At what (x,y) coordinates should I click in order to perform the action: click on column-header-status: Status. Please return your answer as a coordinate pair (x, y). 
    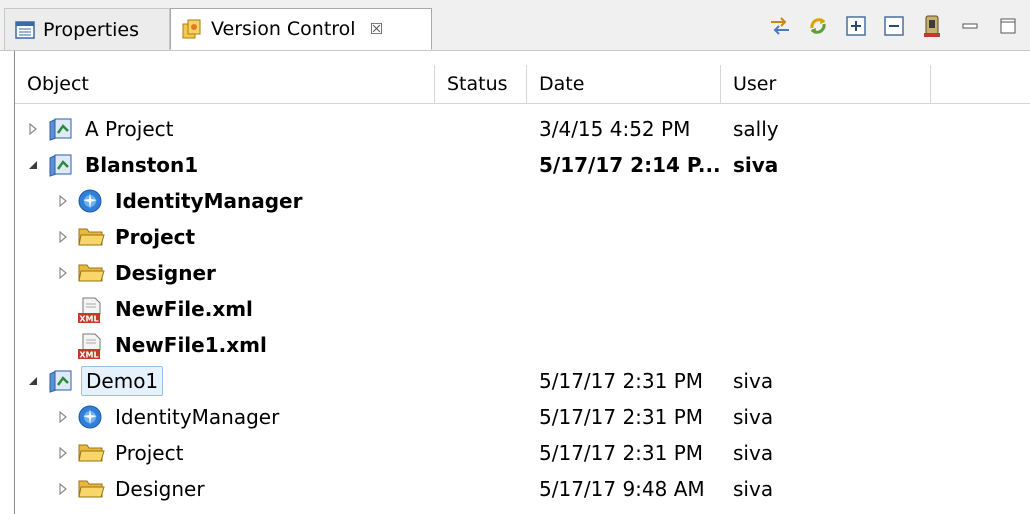
    Looking at the image, I should click on (481, 84).